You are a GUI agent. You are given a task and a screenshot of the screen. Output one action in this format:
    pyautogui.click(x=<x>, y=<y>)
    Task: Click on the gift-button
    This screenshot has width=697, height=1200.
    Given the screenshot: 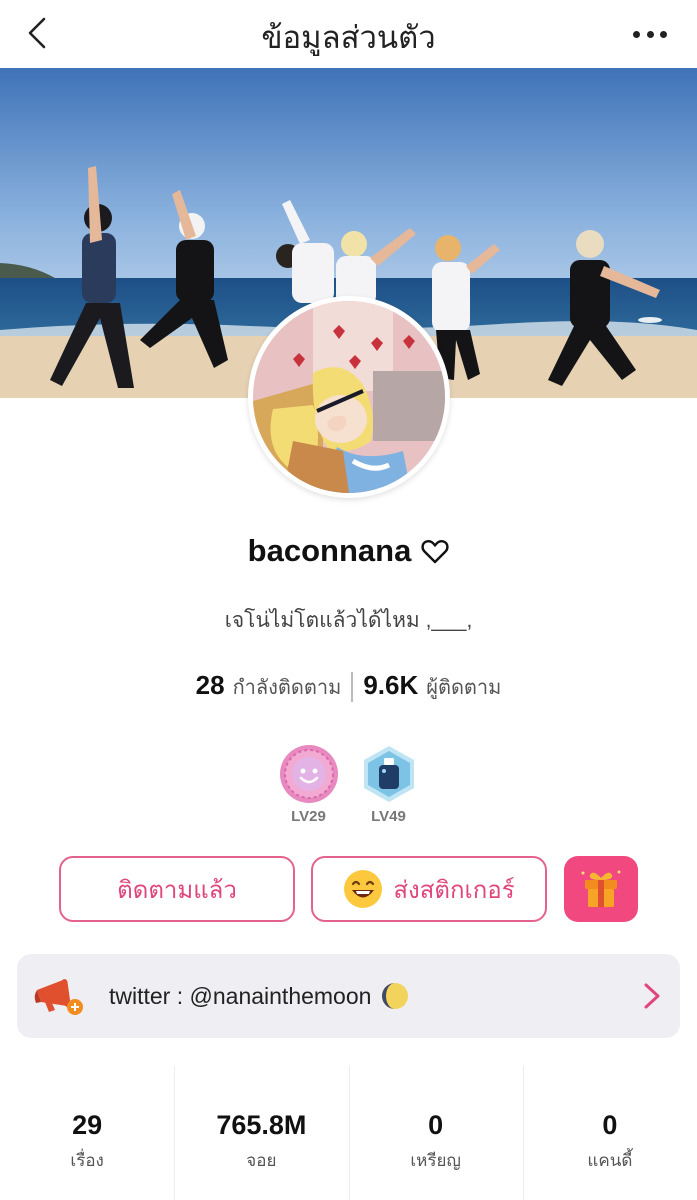 What is the action you would take?
    pyautogui.click(x=601, y=889)
    